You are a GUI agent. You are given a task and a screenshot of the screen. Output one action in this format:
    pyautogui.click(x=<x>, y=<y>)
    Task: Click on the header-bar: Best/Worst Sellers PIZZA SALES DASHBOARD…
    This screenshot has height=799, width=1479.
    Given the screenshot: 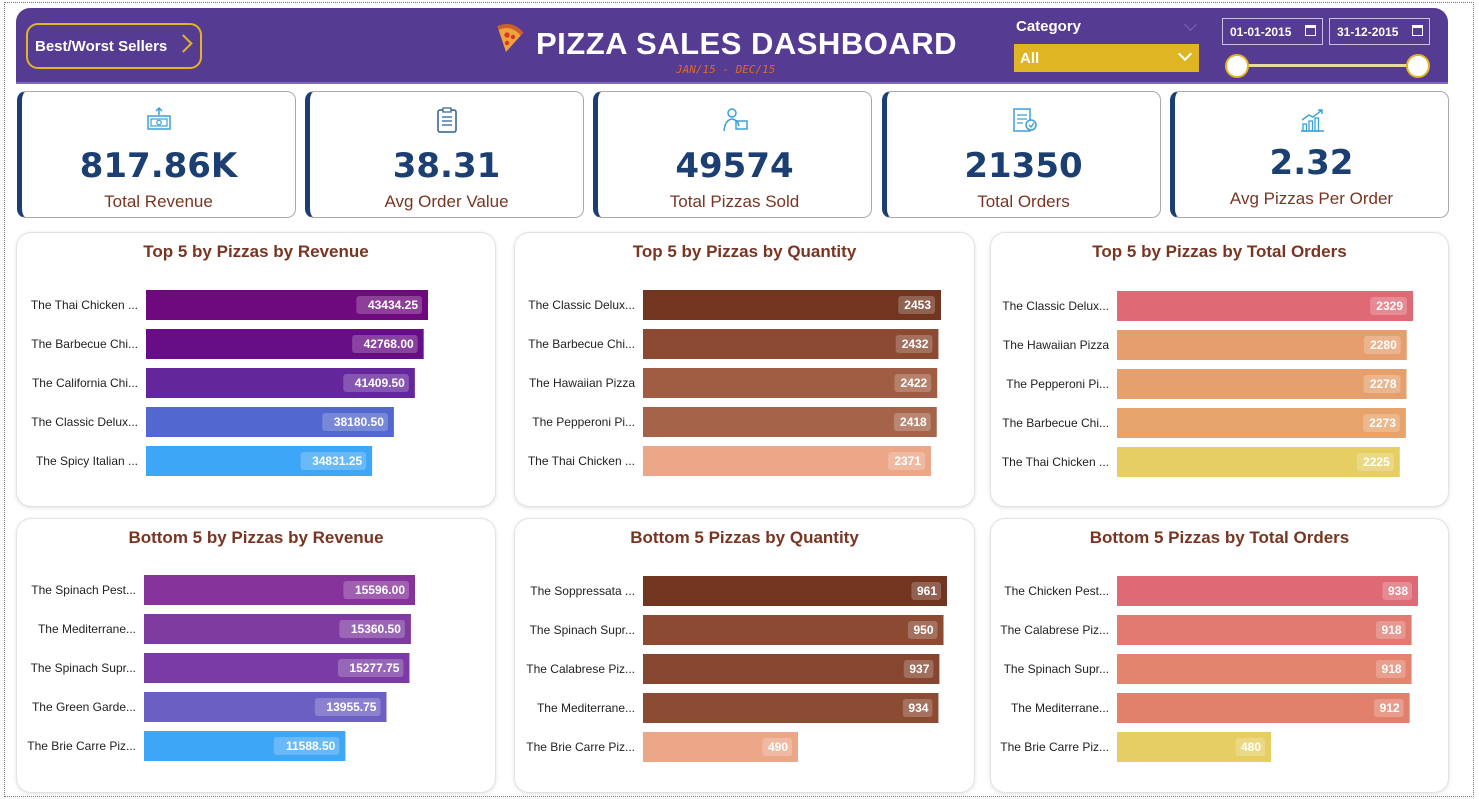 What is the action you would take?
    pyautogui.click(x=732, y=45)
    